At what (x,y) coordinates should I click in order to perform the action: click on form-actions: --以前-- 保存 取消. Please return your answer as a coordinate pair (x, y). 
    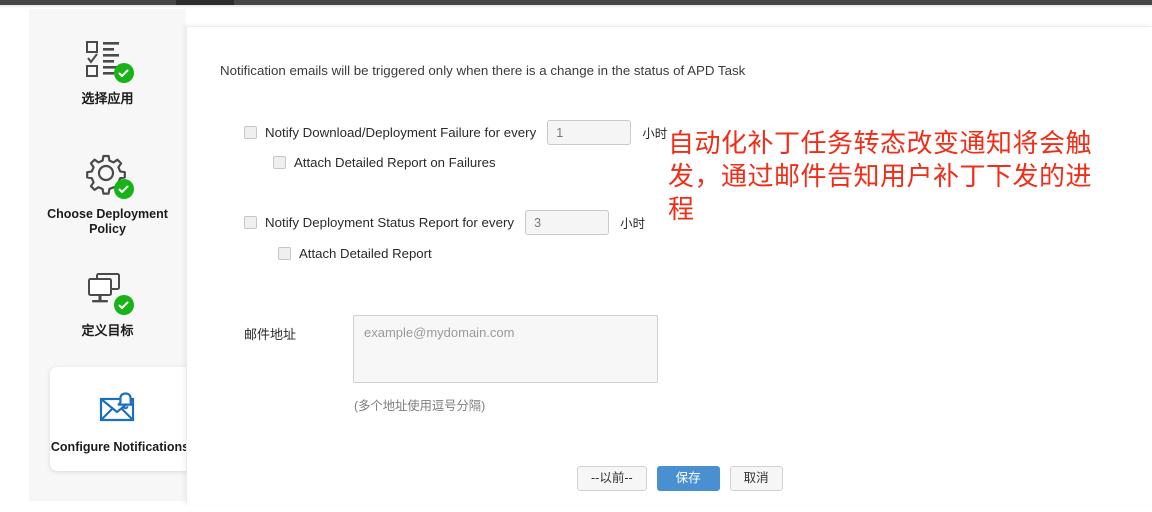
    Looking at the image, I should click on (680, 478).